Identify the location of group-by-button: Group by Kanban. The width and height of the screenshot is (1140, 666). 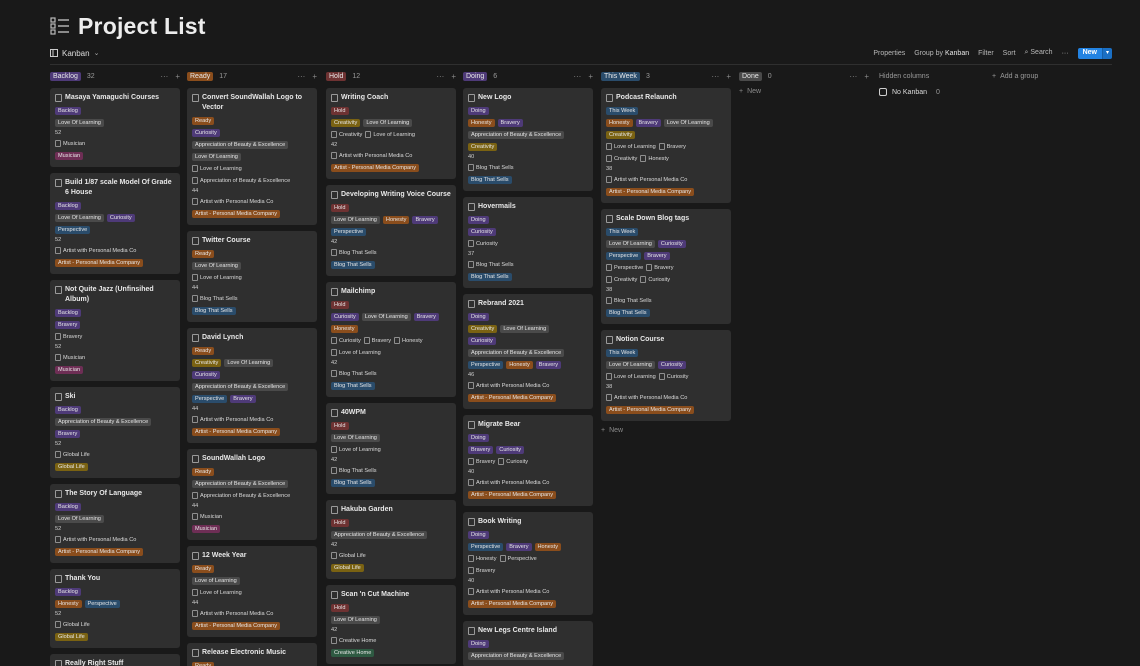
(941, 53).